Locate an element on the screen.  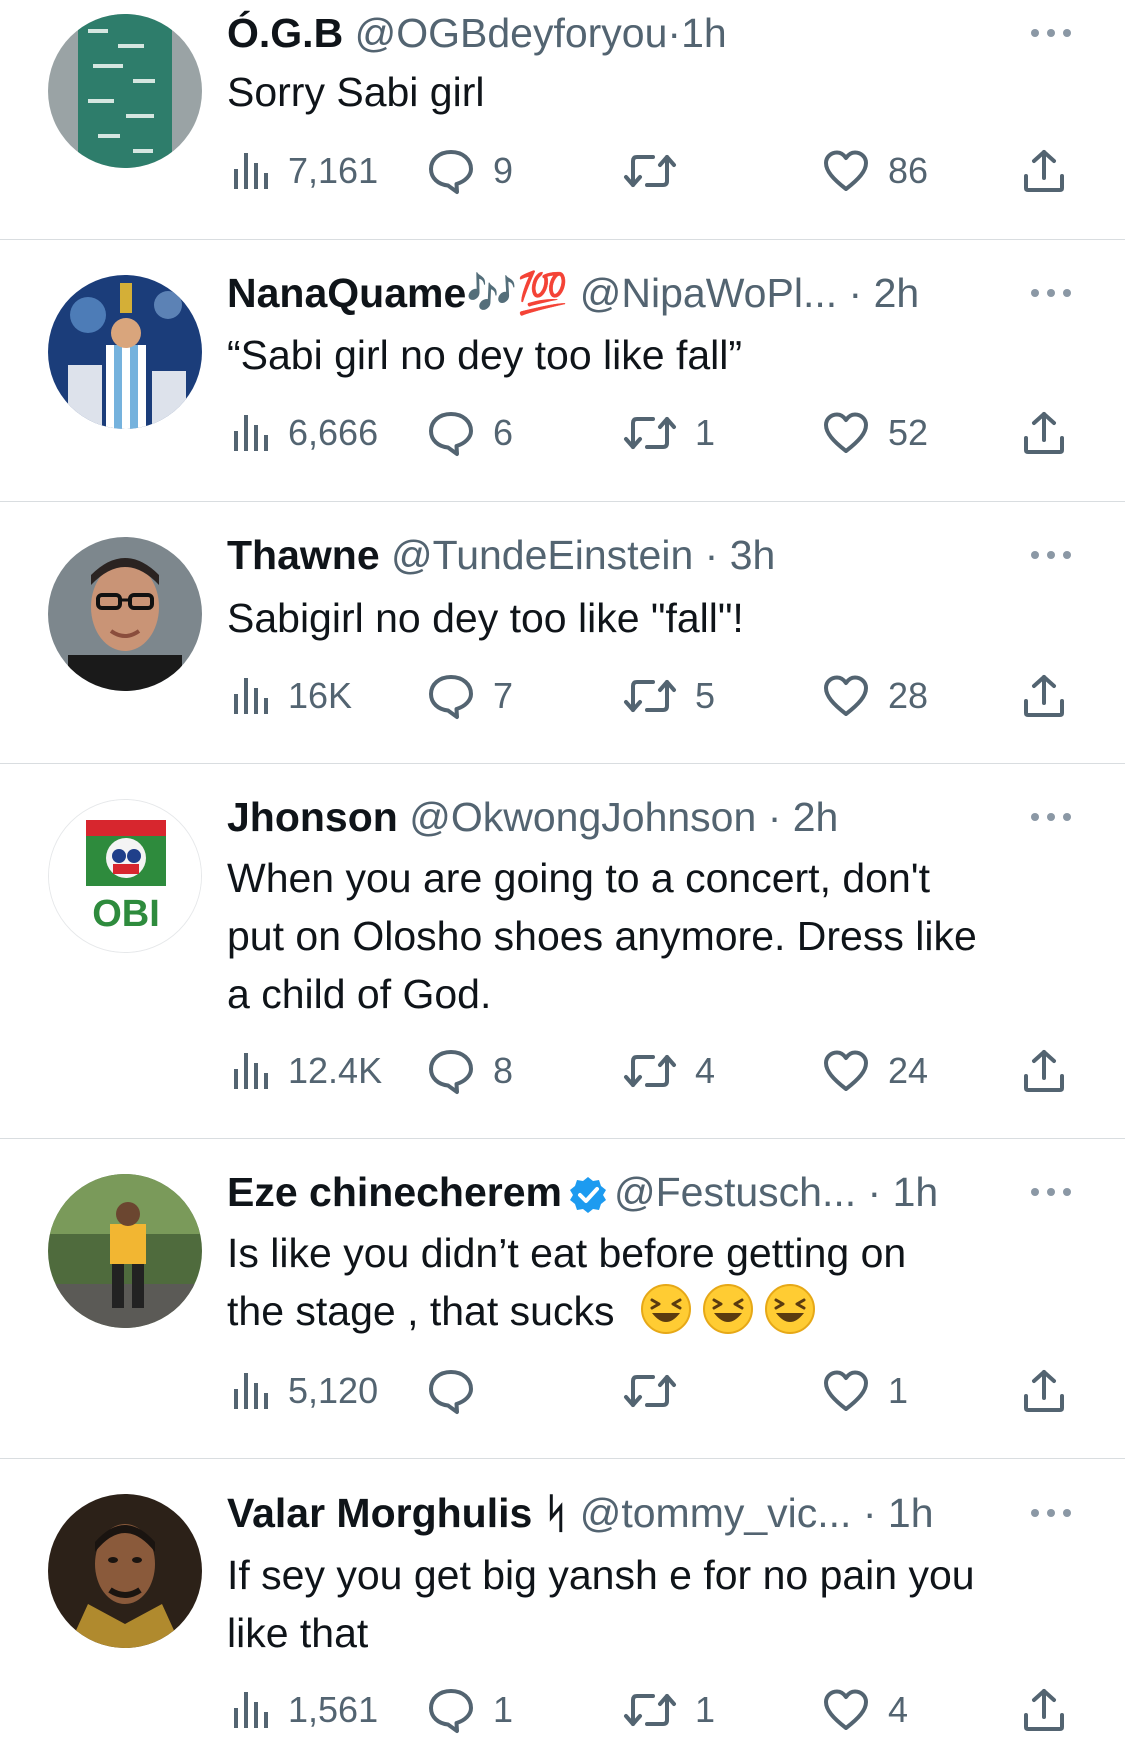
retweet-count: 1 is located at coordinates (705, 1709).